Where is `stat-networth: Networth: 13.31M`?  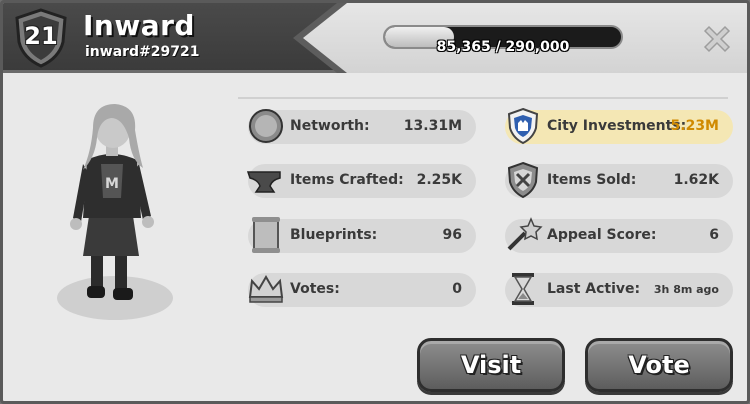 stat-networth: Networth: 13.31M is located at coordinates (362, 126).